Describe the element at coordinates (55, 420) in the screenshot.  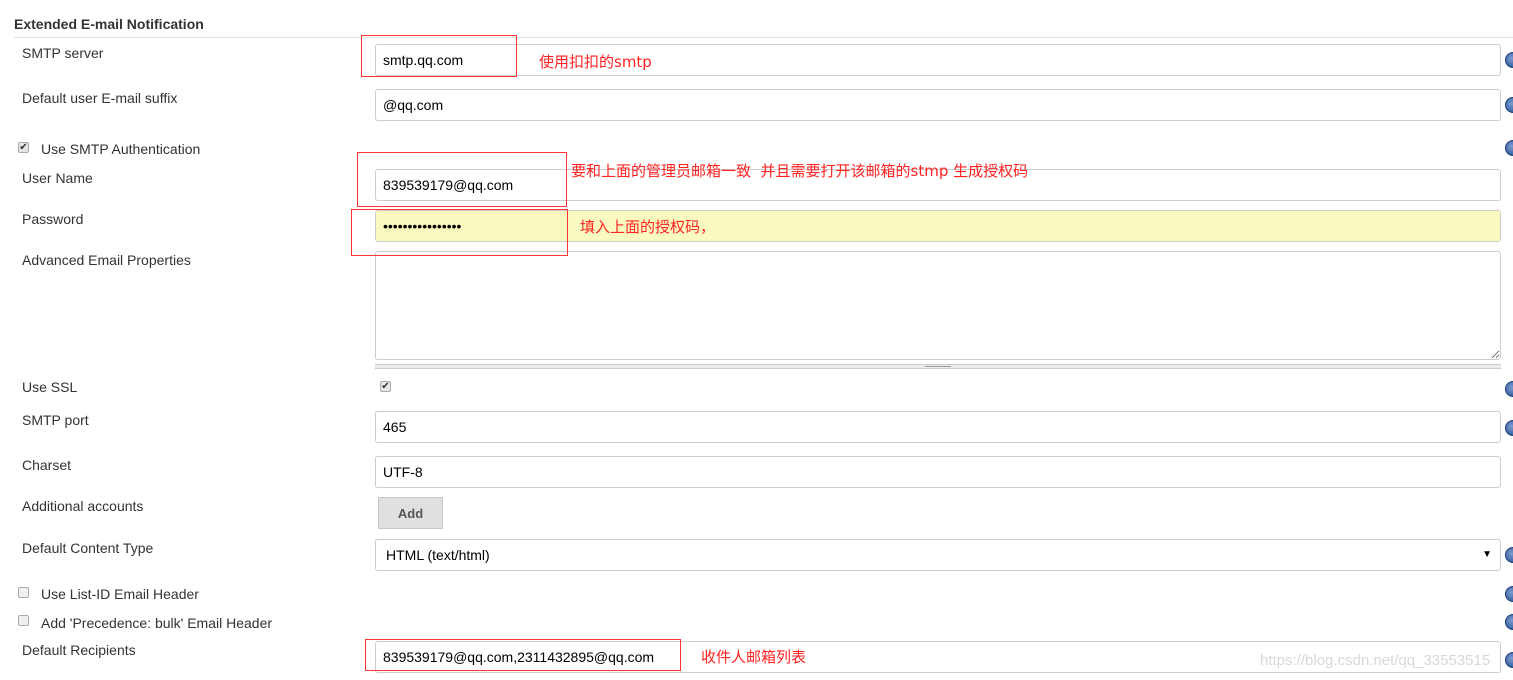
I see `smtp-port-label: SMTP port` at that location.